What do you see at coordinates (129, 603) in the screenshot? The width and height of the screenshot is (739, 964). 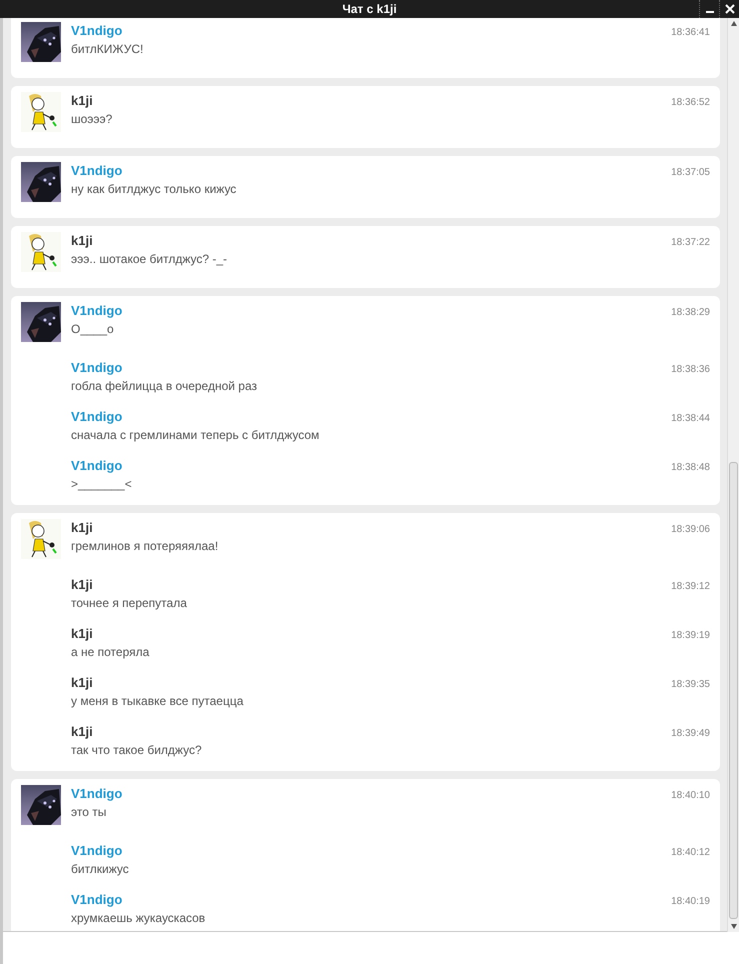 I see `message-text: точнее я перепутала` at bounding box center [129, 603].